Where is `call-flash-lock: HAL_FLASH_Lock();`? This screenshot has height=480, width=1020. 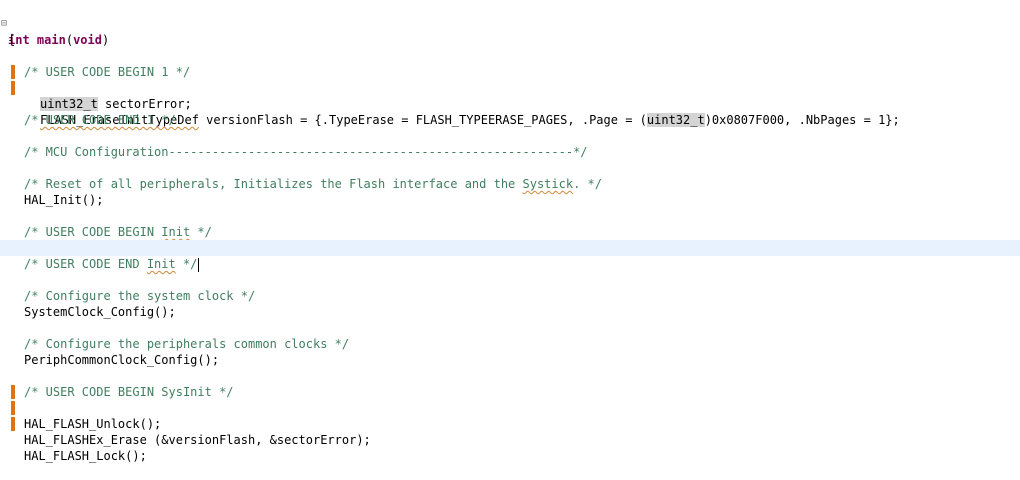 call-flash-lock: HAL_FLASH_Lock(); is located at coordinates (85, 456).